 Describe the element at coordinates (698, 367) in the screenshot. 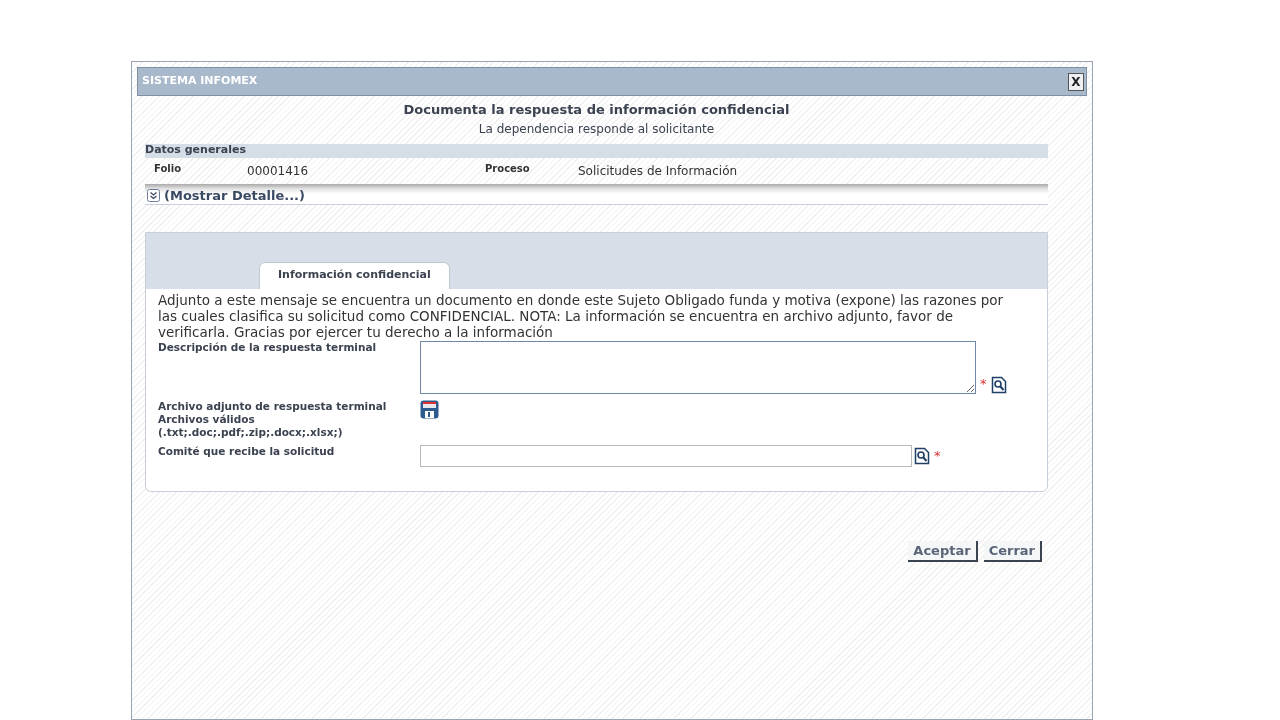

I see `description-textarea` at that location.